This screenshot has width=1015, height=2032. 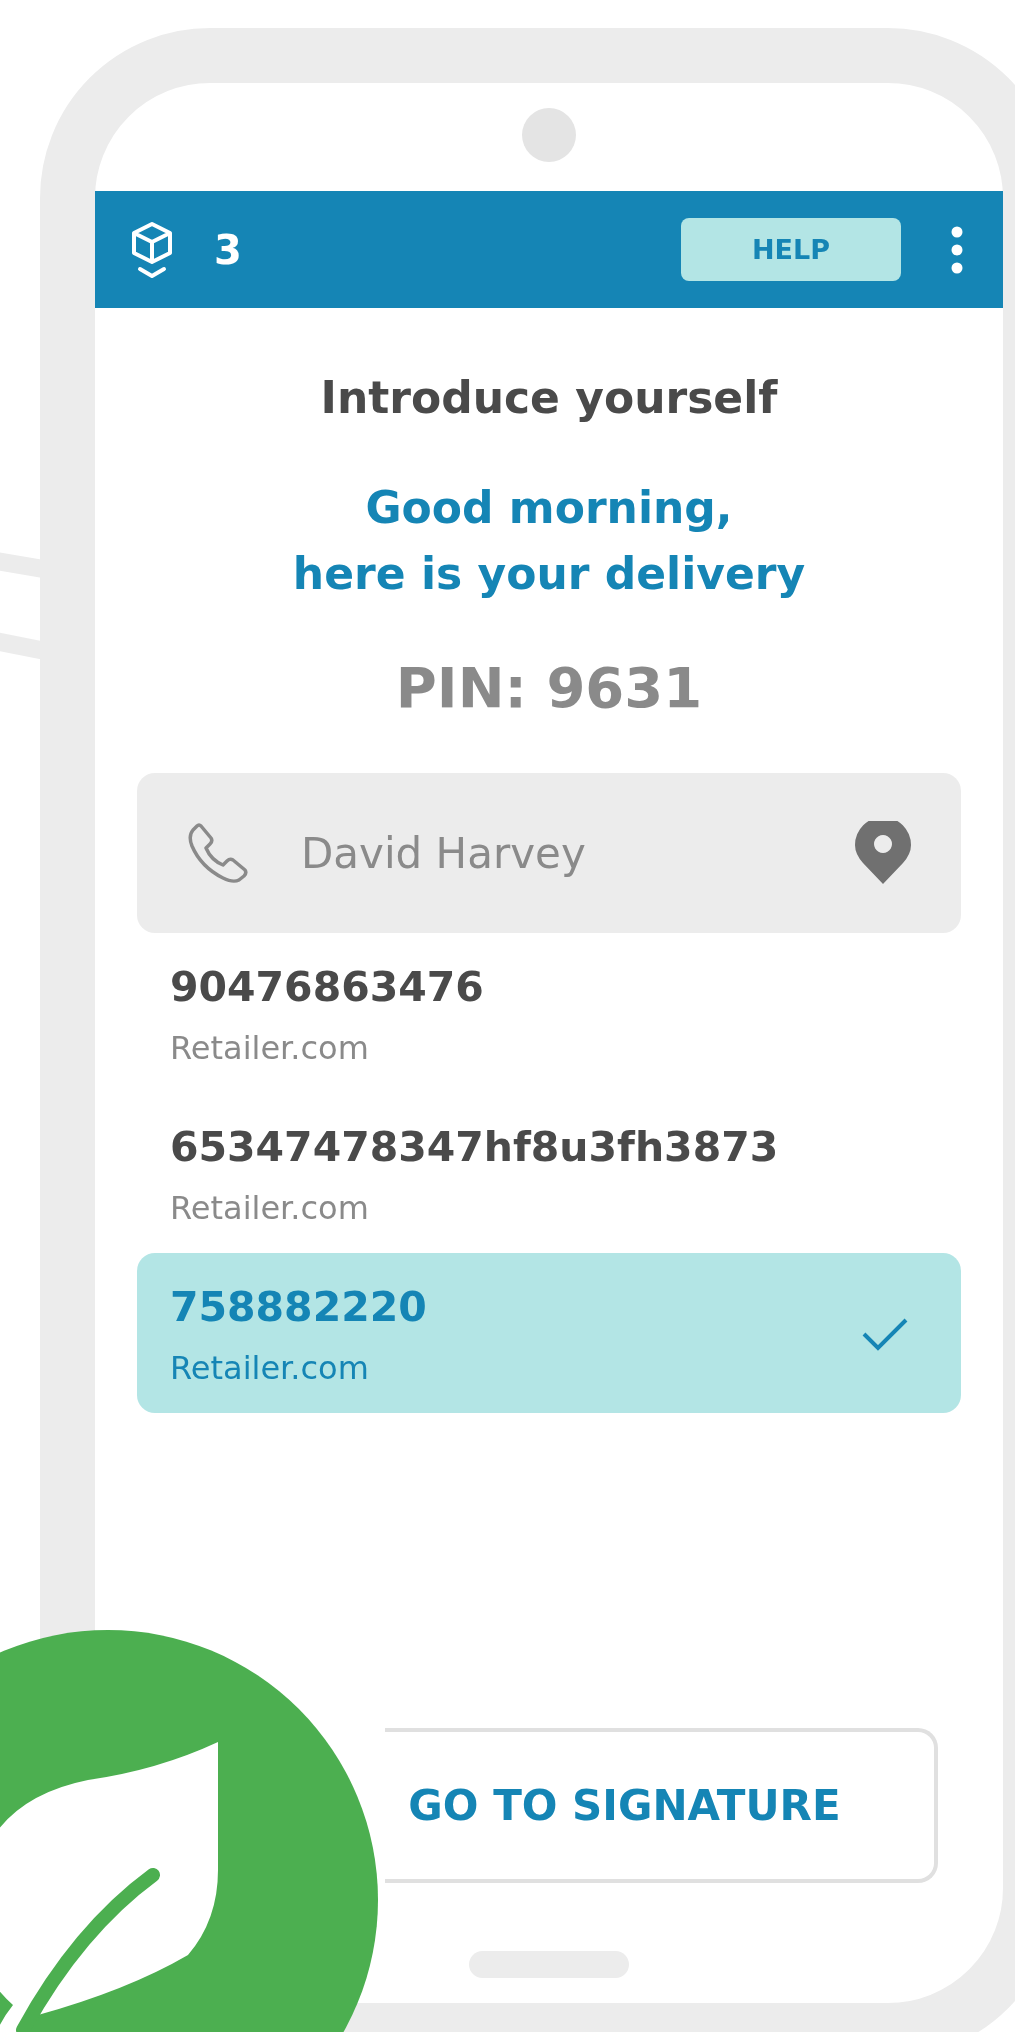 What do you see at coordinates (228, 249) in the screenshot?
I see `package-count: 3` at bounding box center [228, 249].